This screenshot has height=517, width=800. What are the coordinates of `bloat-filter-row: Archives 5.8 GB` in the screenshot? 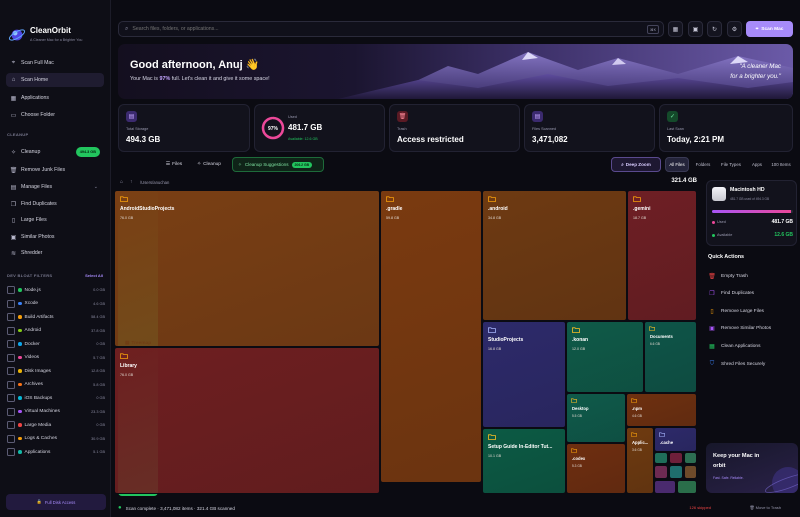 It's located at (56, 385).